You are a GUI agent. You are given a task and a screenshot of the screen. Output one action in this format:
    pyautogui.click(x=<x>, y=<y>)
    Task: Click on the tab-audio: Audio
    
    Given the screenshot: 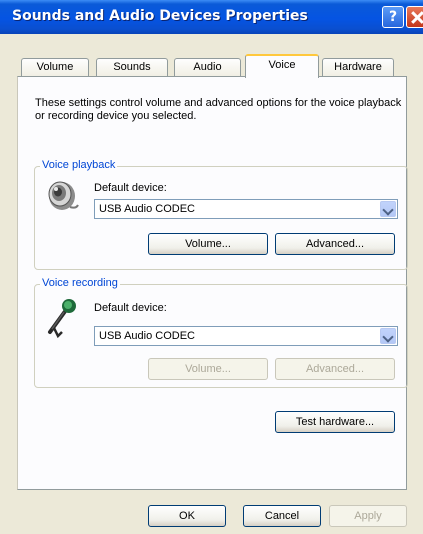 What is the action you would take?
    pyautogui.click(x=207, y=67)
    